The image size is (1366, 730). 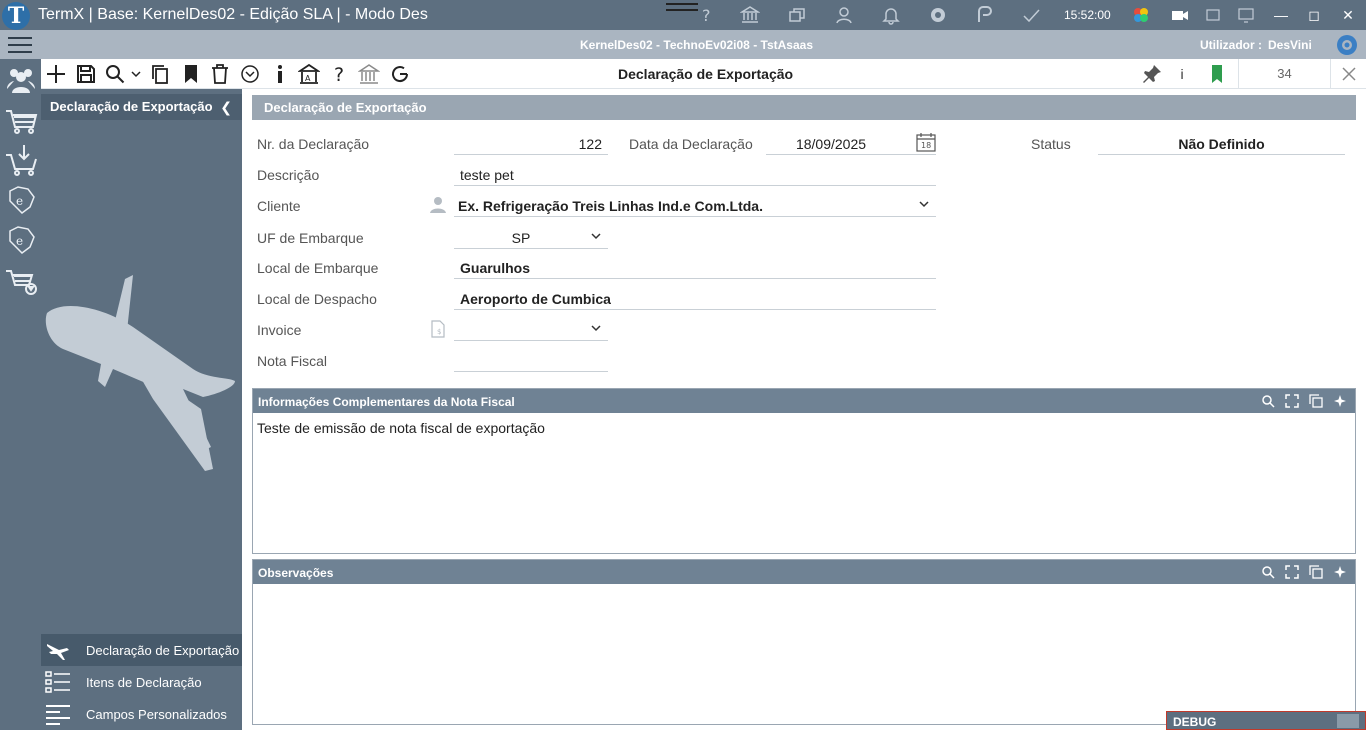 What do you see at coordinates (141, 107) in the screenshot?
I see `left-panel-header: Declaração de Exportação ❮` at bounding box center [141, 107].